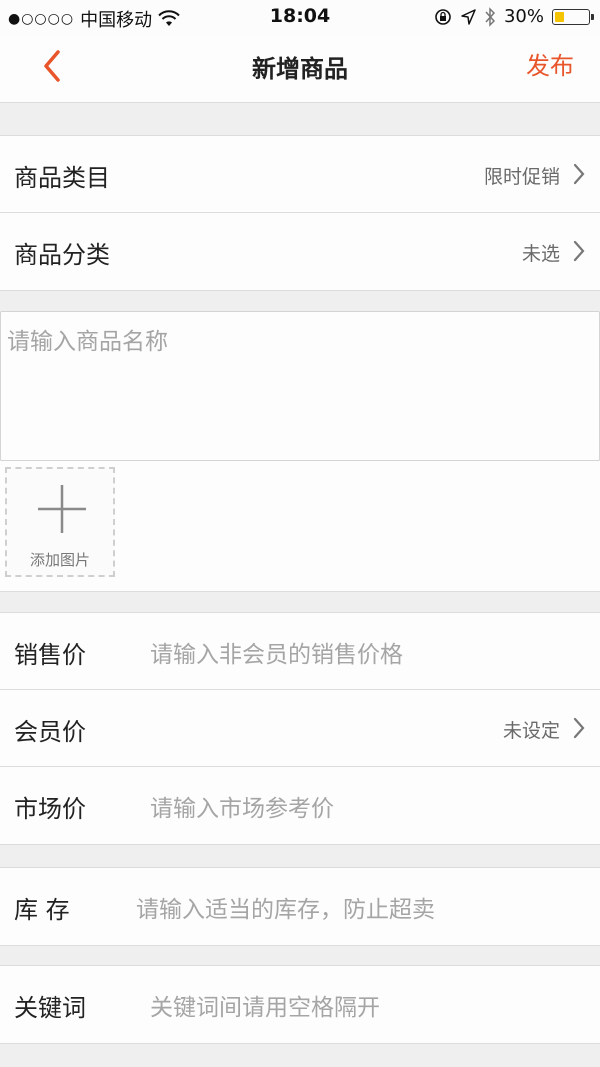 This screenshot has height=1067, width=600. I want to click on keywords-input: 关键词间请用空格隔开, so click(265, 1005).